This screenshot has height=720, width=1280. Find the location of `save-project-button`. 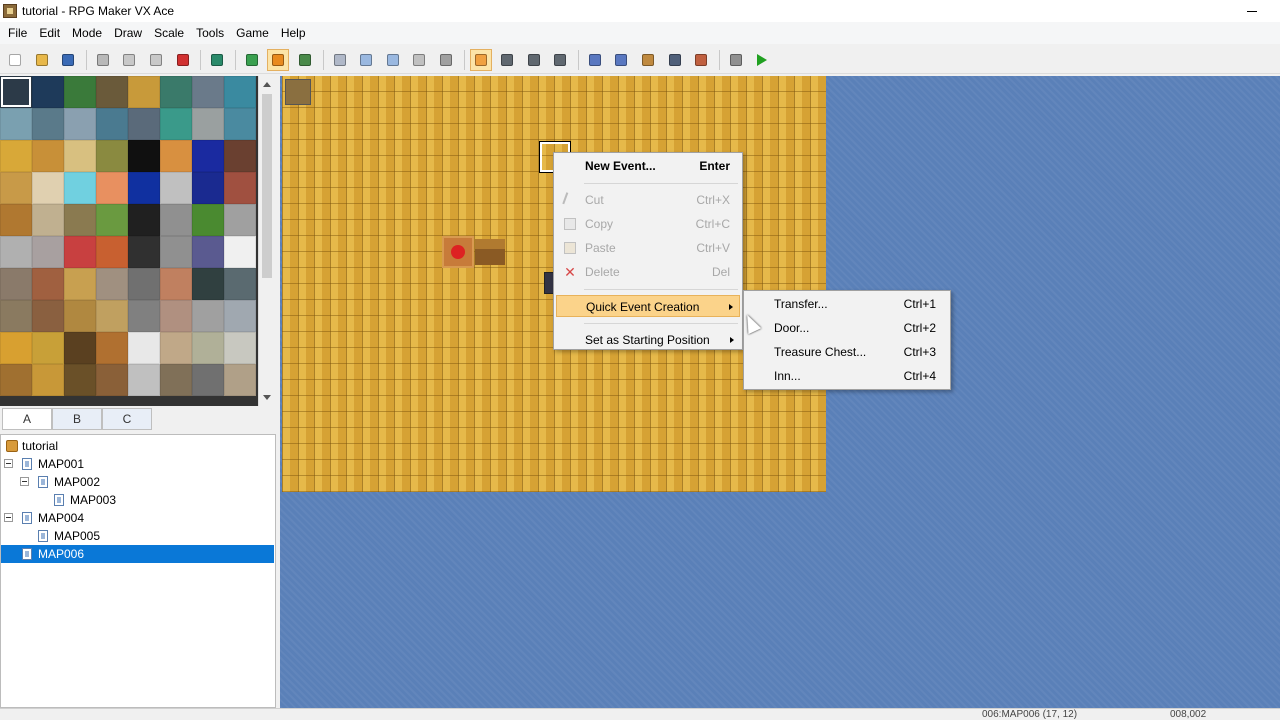

save-project-button is located at coordinates (68, 60).